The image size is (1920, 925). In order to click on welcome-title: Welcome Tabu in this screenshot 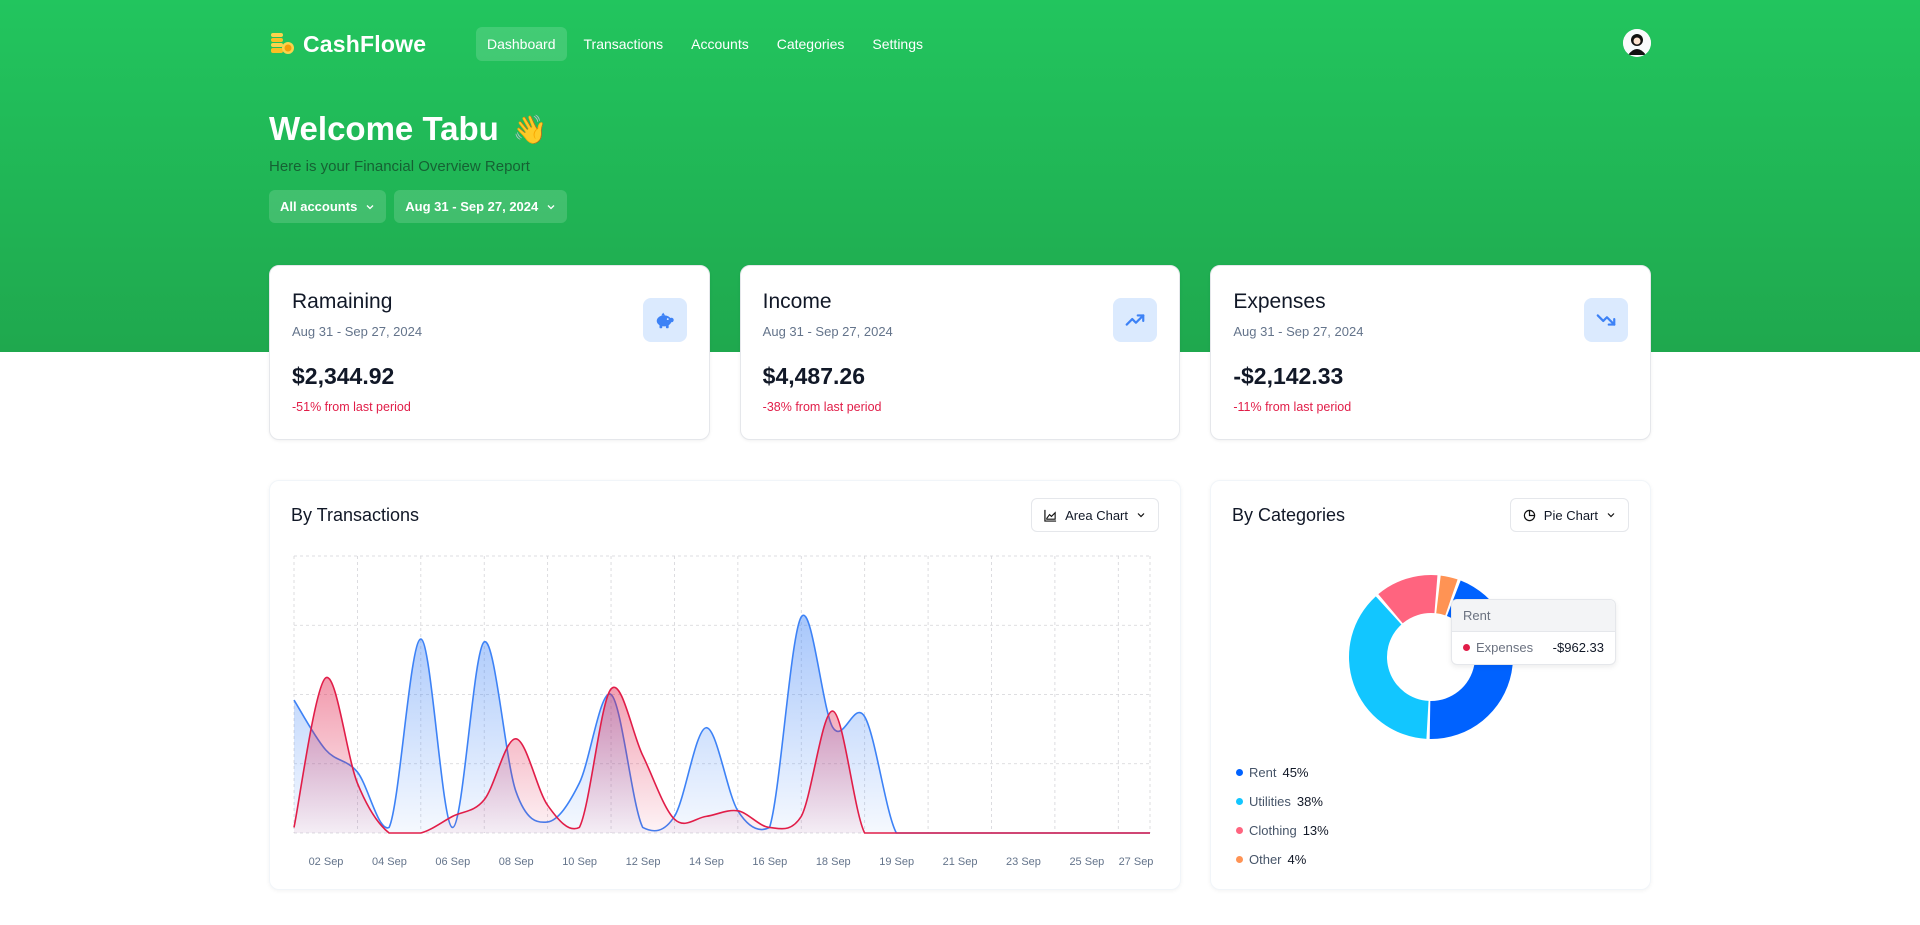, I will do `click(384, 128)`.